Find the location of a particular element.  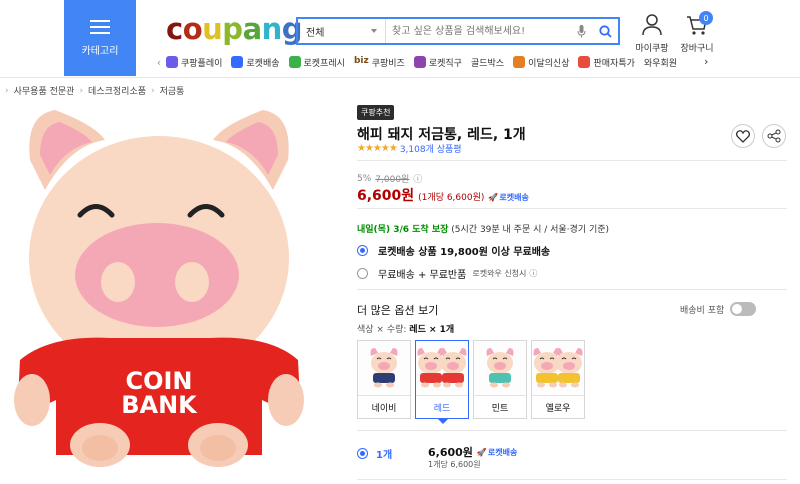

cart-count-badge: 0 is located at coordinates (706, 18).